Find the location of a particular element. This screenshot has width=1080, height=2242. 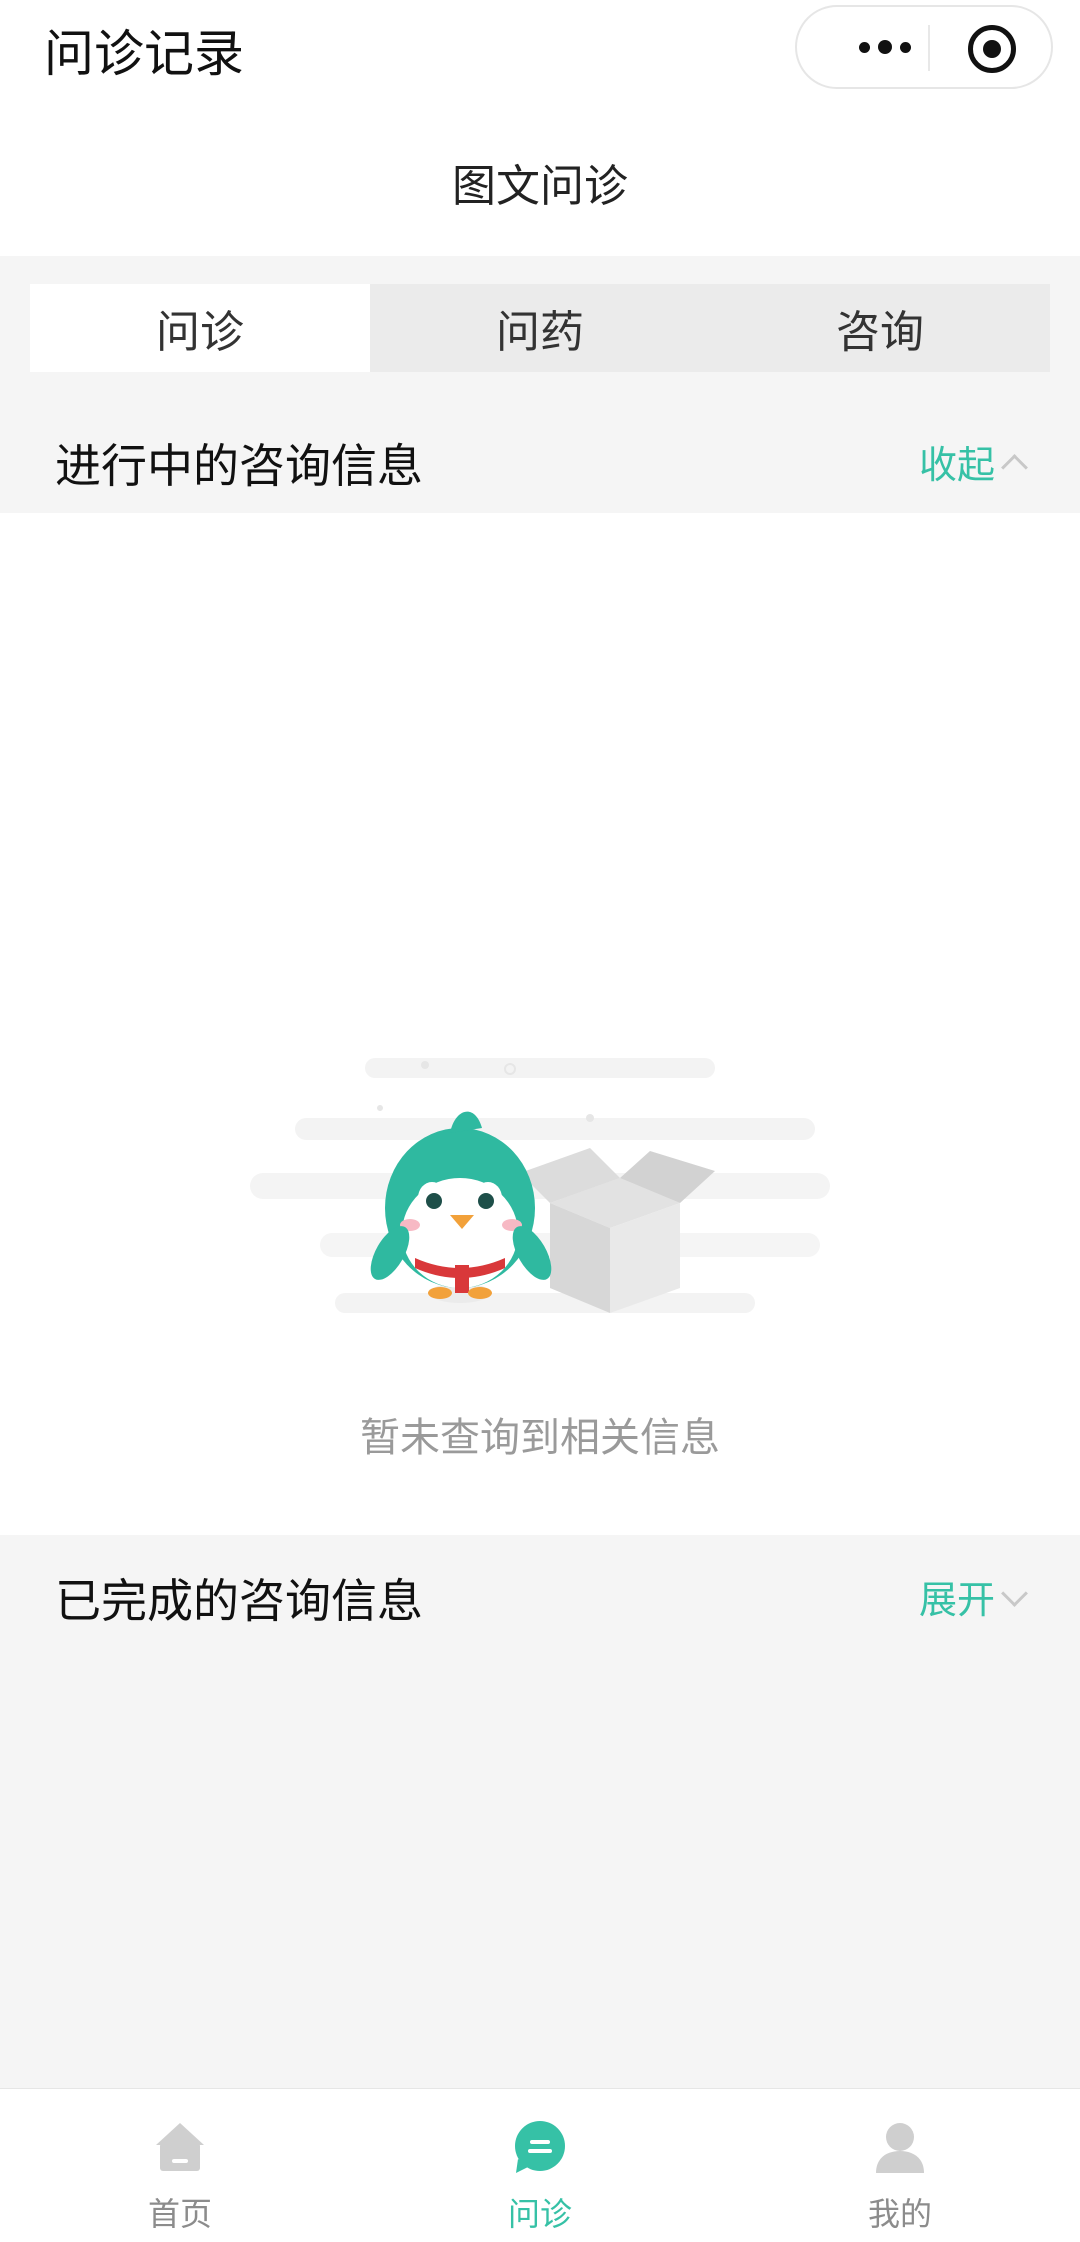

tab-medicine: 问药 is located at coordinates (540, 328).